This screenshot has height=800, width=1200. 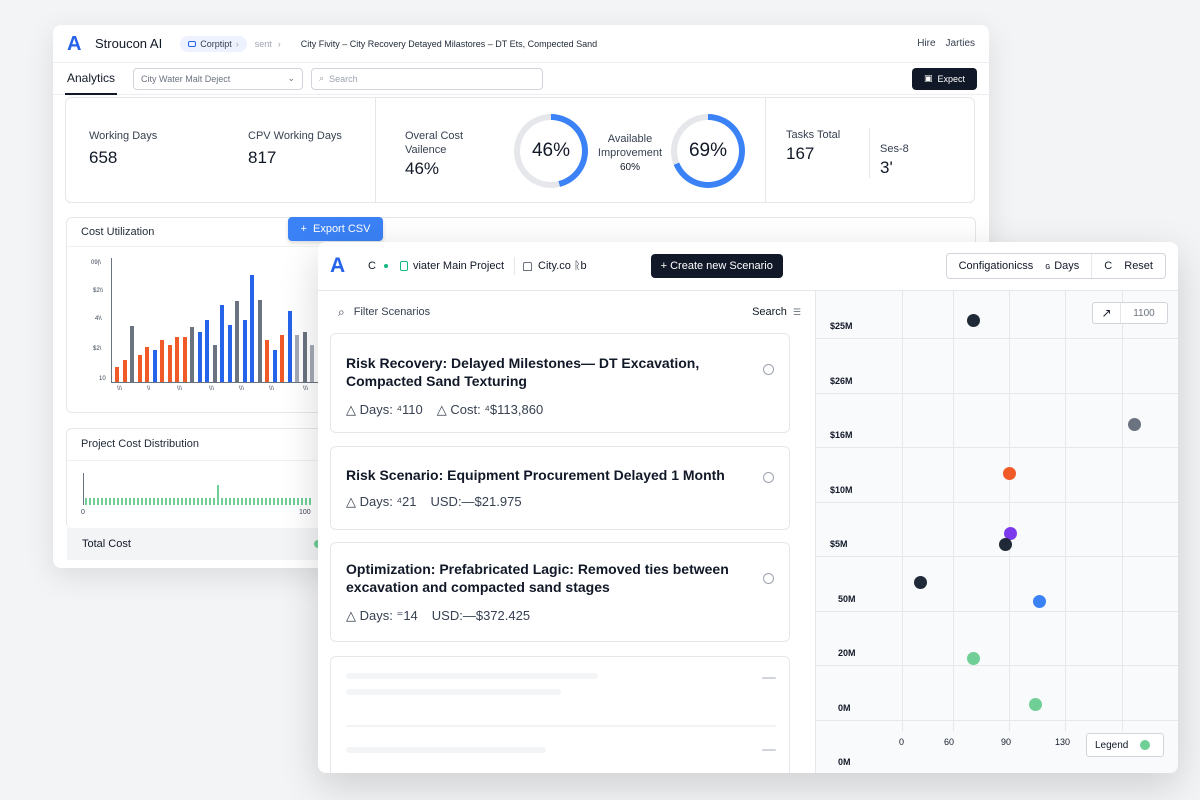 What do you see at coordinates (96, 263) in the screenshot?
I see `y-tick: 09|\` at bounding box center [96, 263].